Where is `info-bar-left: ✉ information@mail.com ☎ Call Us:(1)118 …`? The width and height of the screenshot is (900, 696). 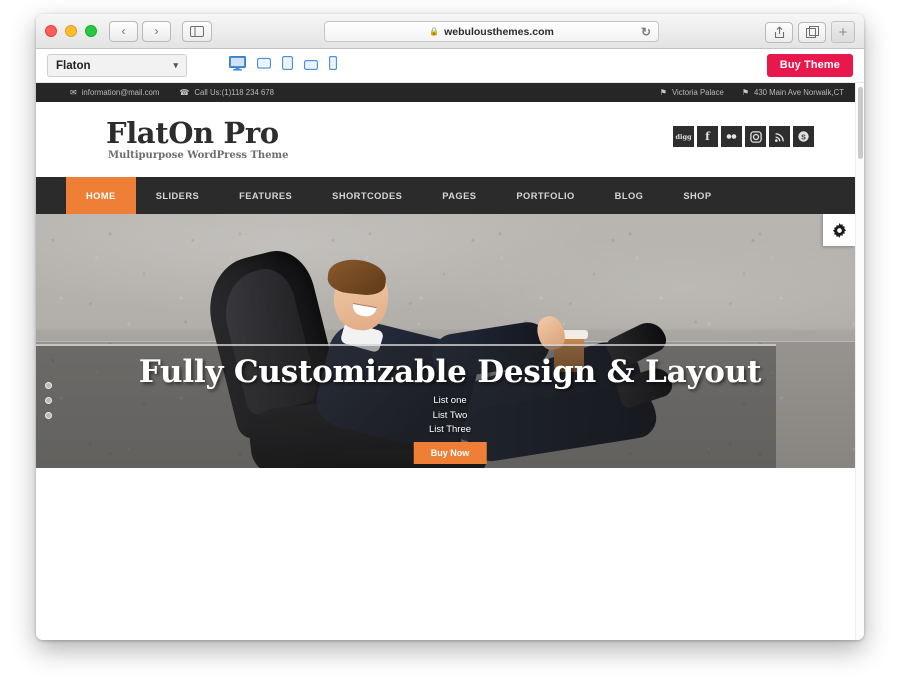
info-bar-left: ✉ information@mail.com ☎ Call Us:(1)118 … is located at coordinates (172, 92).